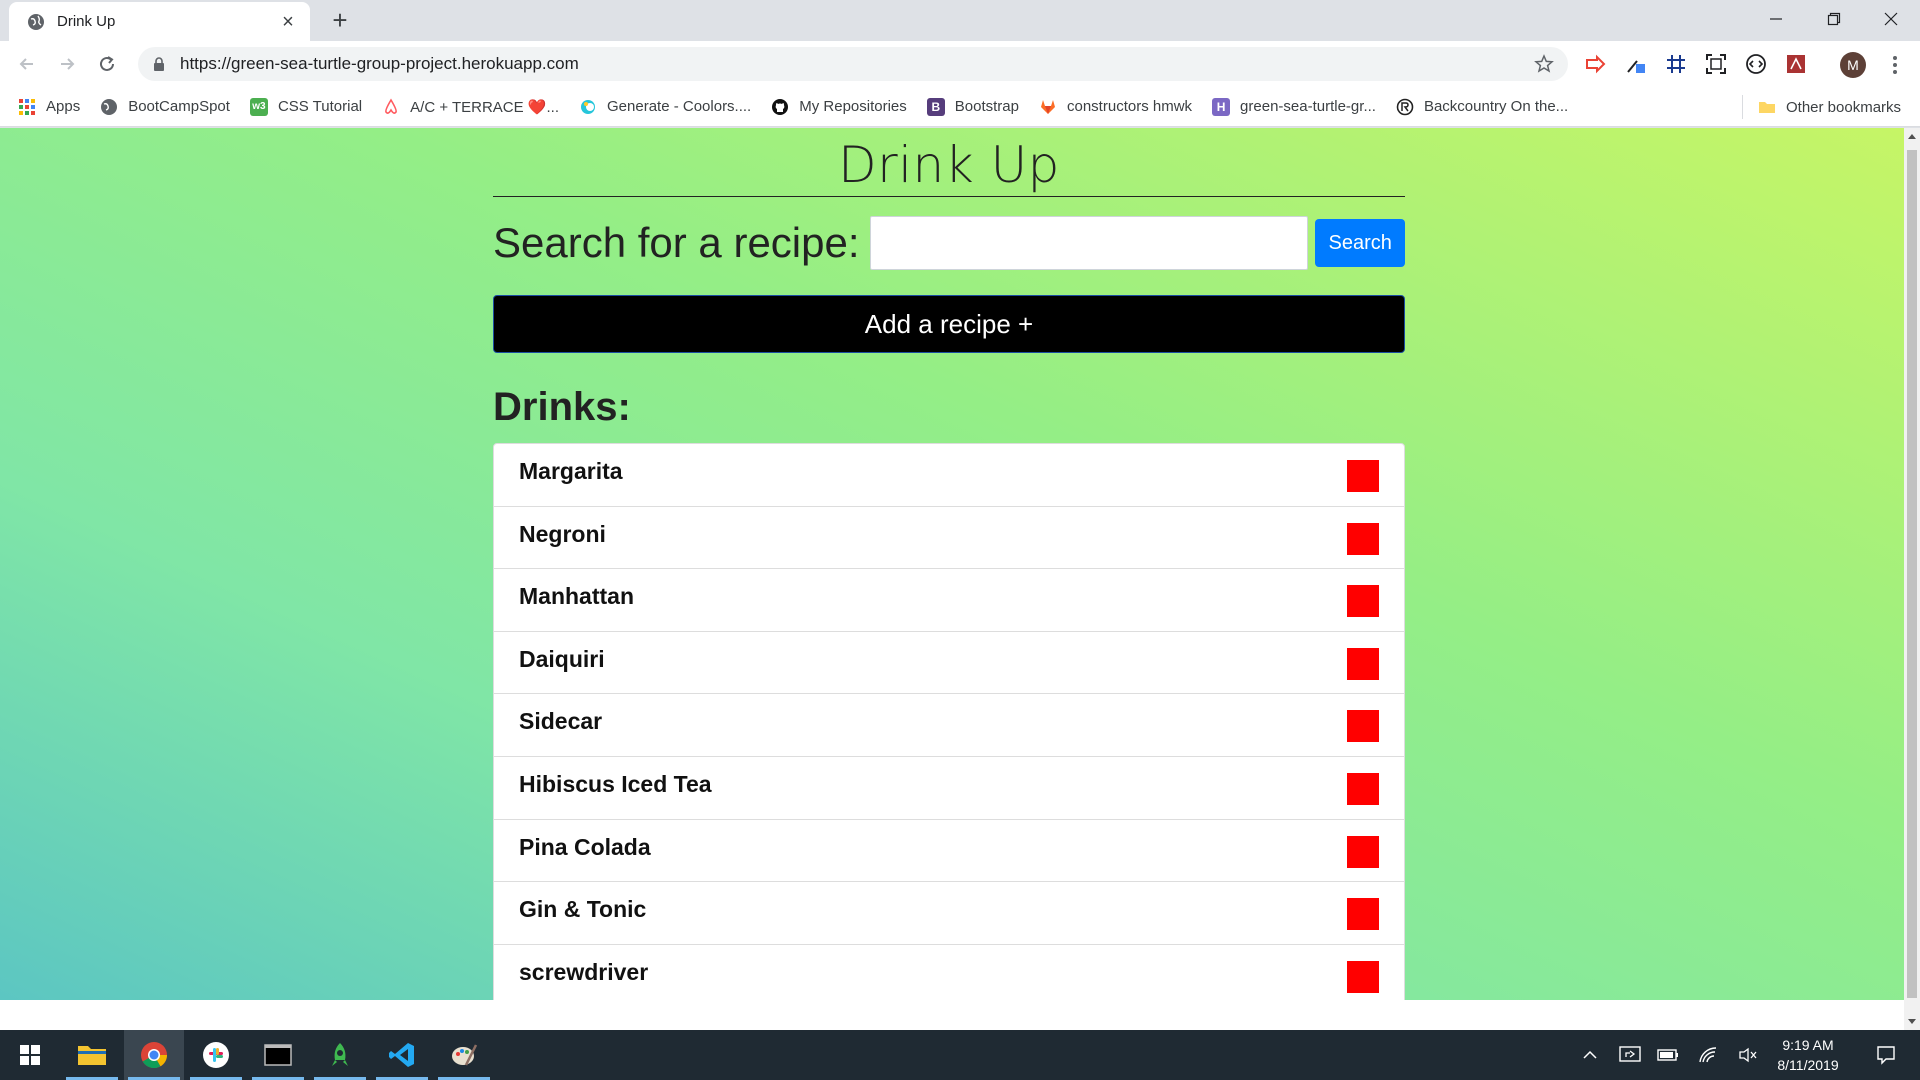  I want to click on taskbar-slack, so click(216, 1055).